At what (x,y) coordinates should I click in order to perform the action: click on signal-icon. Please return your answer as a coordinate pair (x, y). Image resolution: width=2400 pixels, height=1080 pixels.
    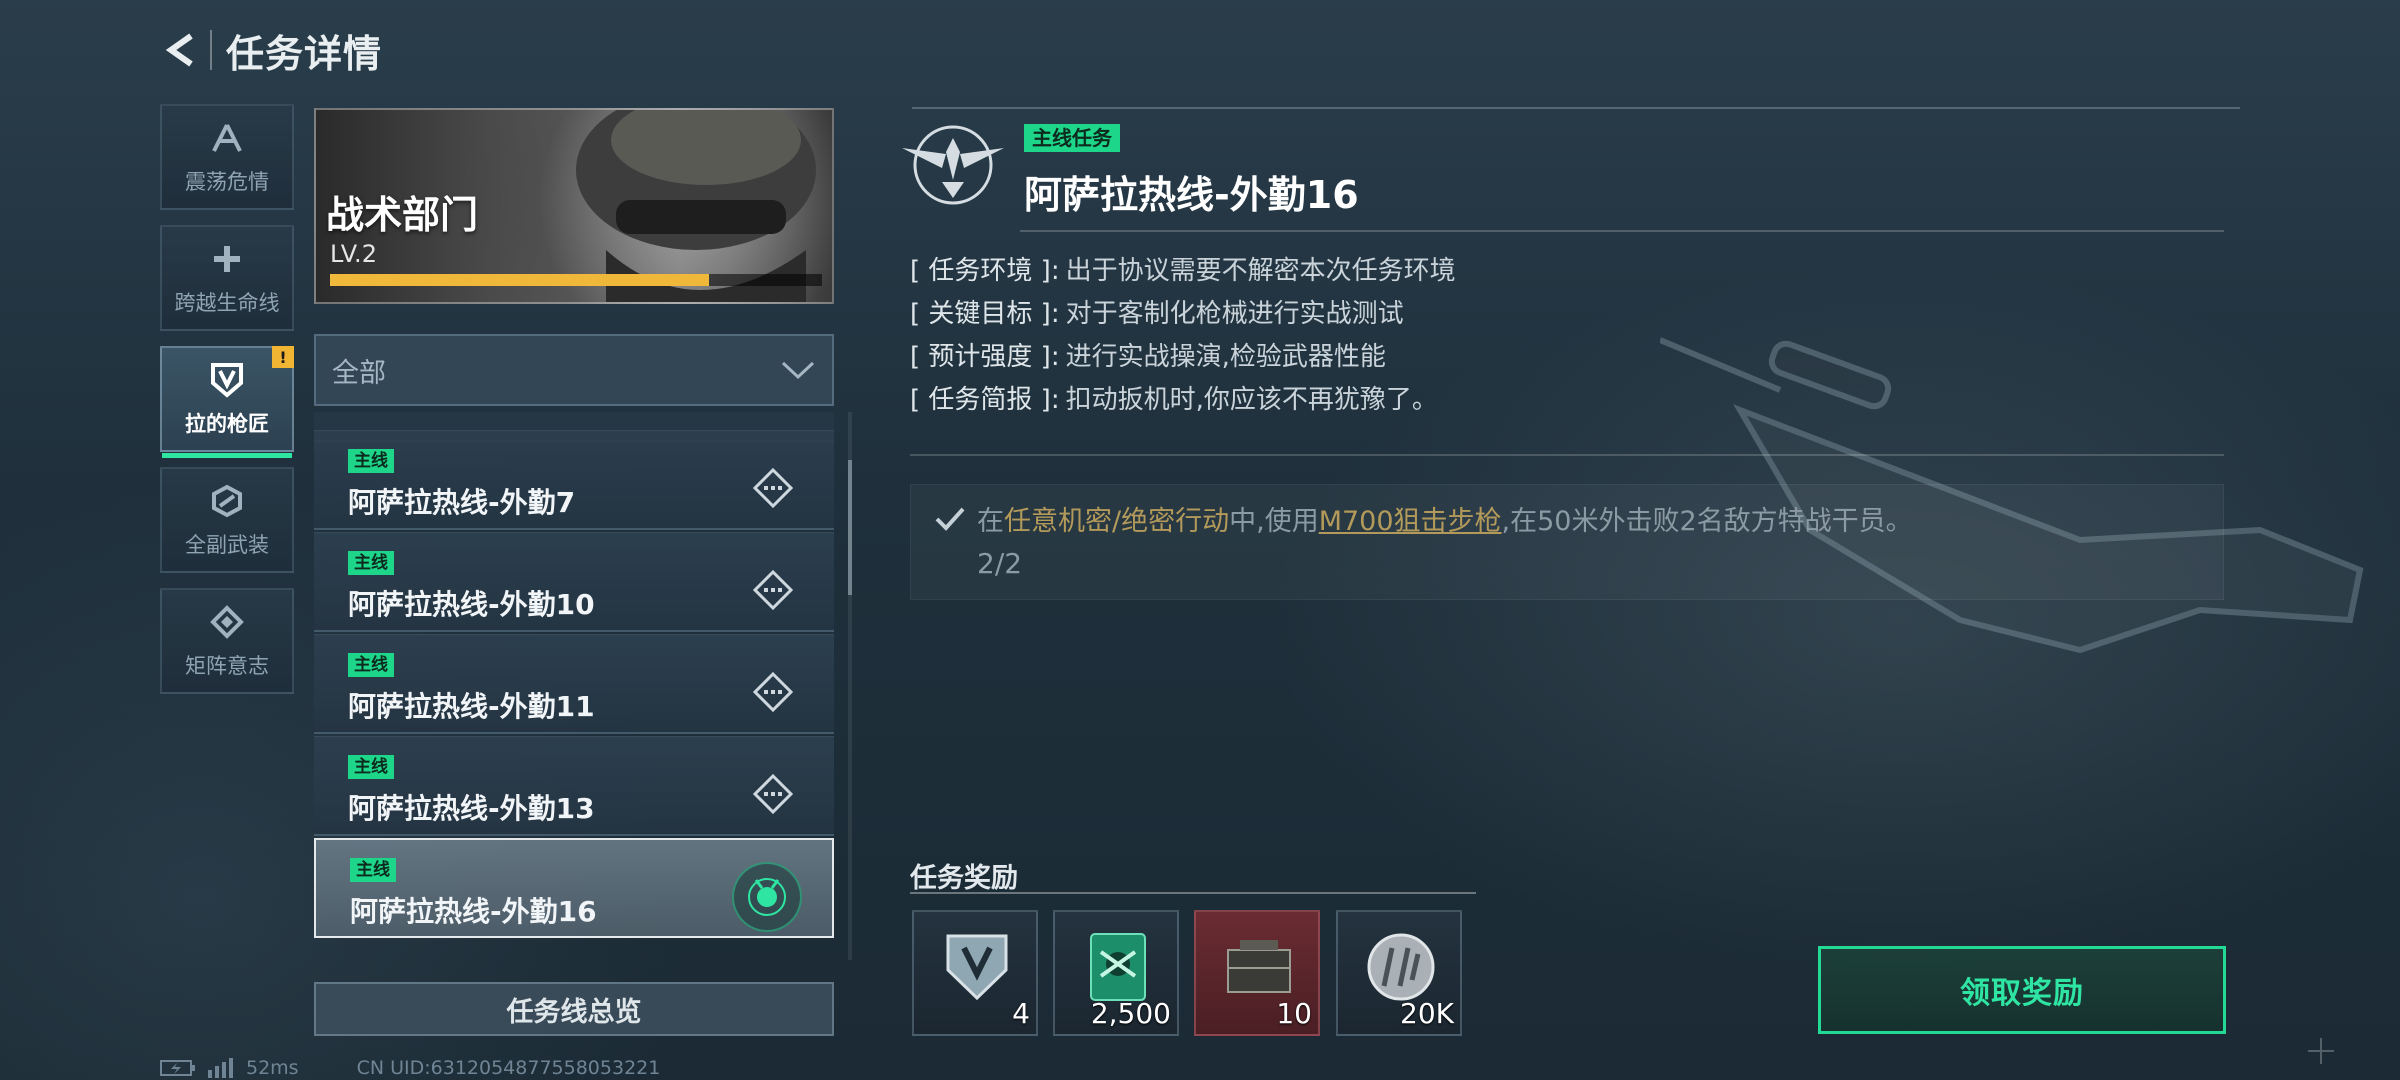
    Looking at the image, I should click on (220, 1068).